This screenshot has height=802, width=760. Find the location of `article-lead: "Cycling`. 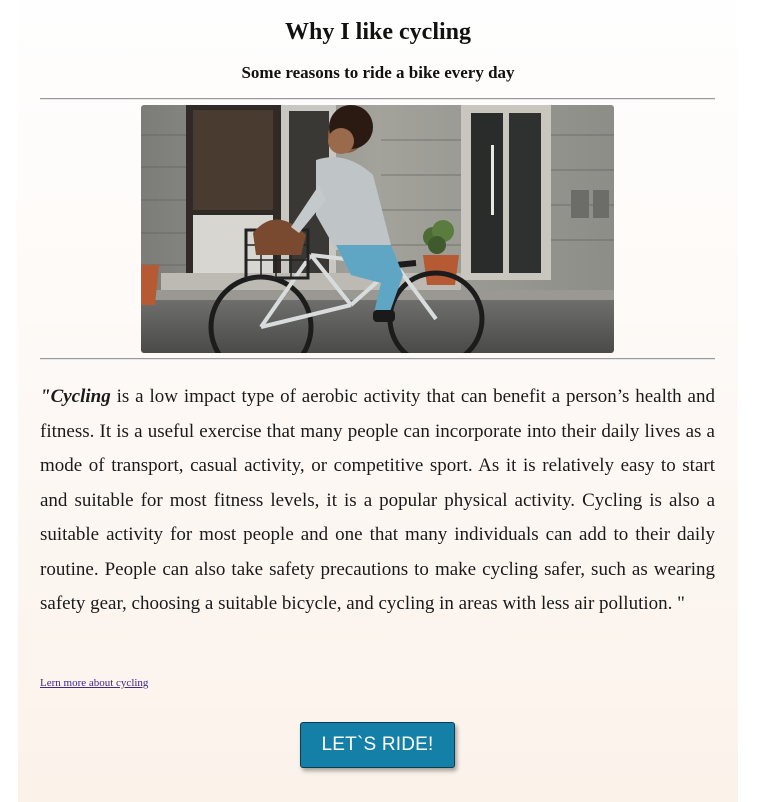

article-lead: "Cycling is located at coordinates (75, 396).